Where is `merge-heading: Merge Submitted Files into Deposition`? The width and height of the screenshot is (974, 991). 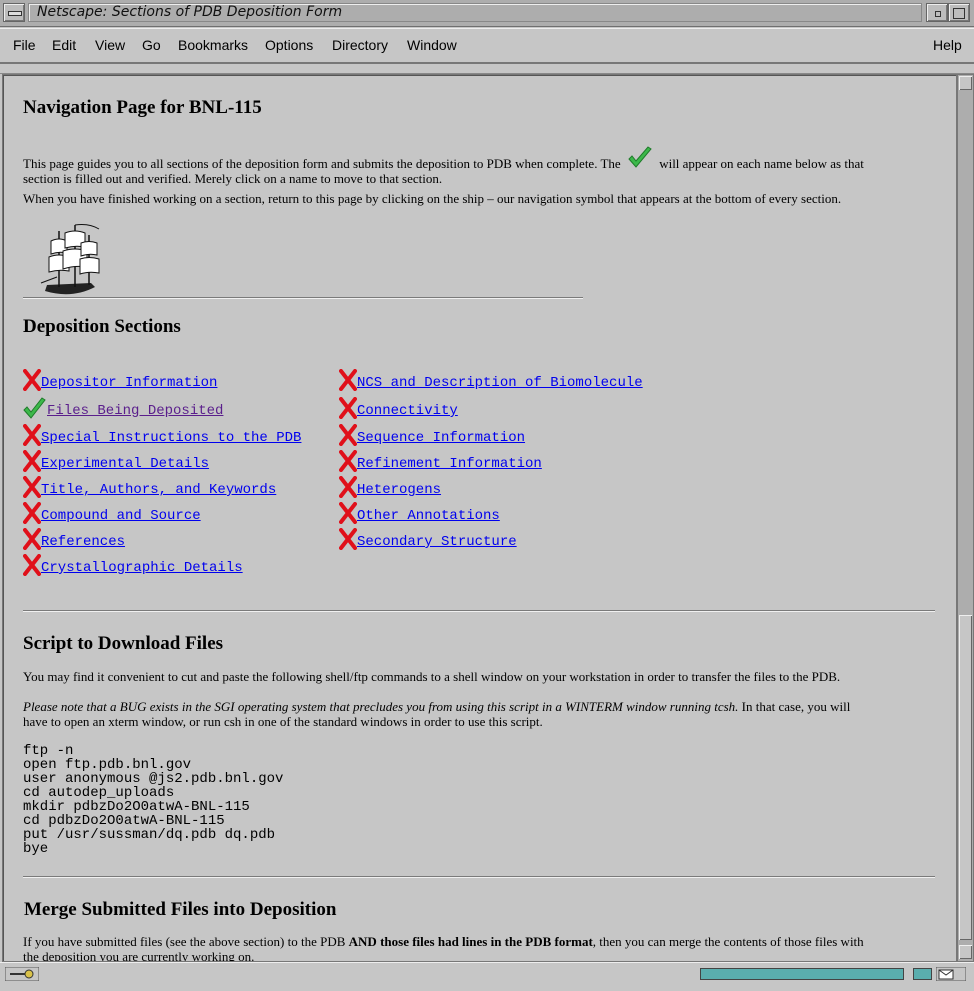 merge-heading: Merge Submitted Files into Deposition is located at coordinates (180, 909).